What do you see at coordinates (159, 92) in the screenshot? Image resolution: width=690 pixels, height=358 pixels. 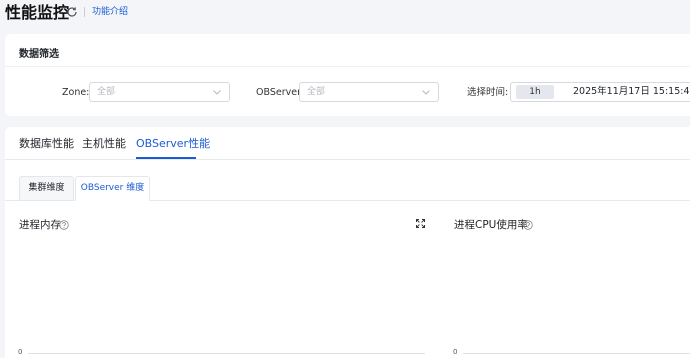 I see `zone-select: 全部` at bounding box center [159, 92].